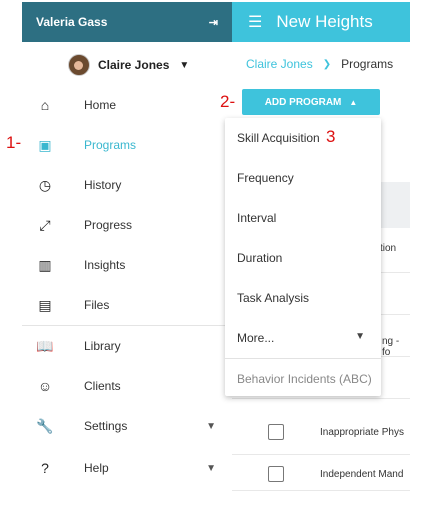 The image size is (426, 510). Describe the element at coordinates (127, 386) in the screenshot. I see `sidebar-item-clients: ☺ Clients` at that location.